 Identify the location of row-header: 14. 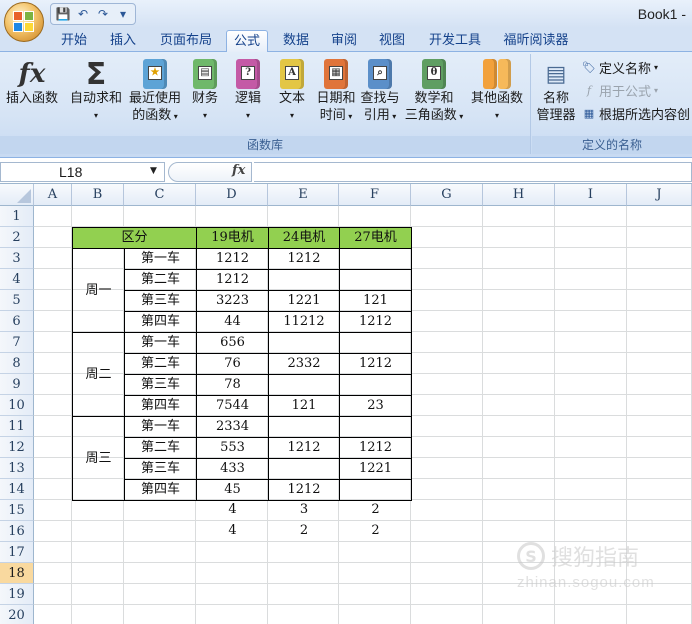
(17, 489).